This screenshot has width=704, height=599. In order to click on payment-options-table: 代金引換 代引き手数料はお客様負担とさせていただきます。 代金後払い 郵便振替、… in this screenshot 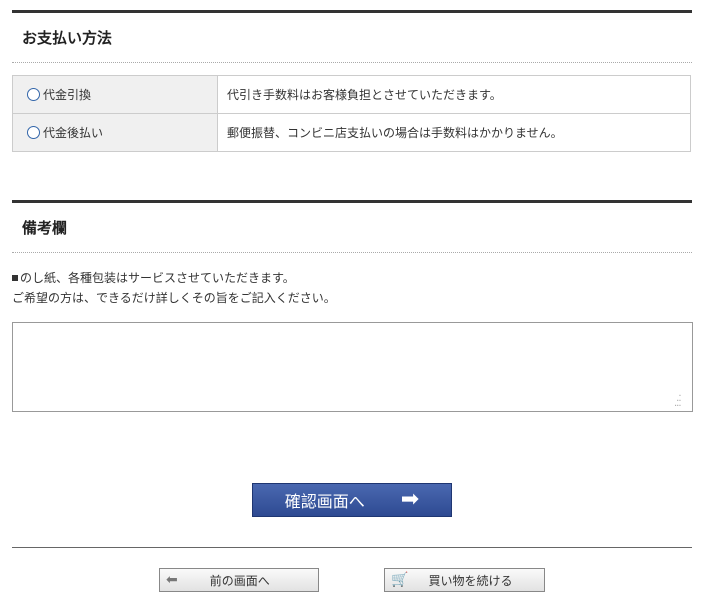, I will do `click(351, 113)`.